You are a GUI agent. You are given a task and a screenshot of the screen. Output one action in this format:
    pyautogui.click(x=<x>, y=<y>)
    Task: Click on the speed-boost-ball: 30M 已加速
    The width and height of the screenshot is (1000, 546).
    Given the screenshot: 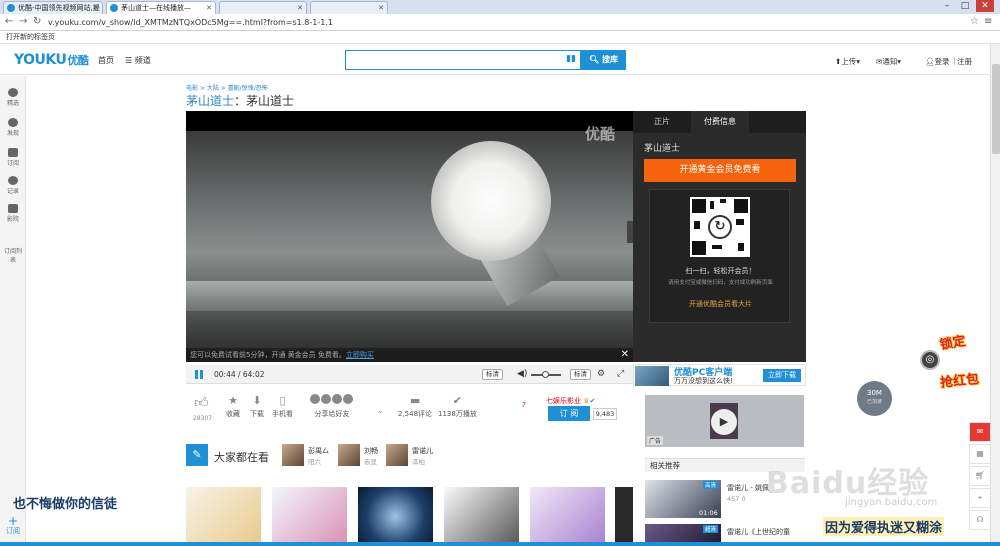 What is the action you would take?
    pyautogui.click(x=874, y=398)
    